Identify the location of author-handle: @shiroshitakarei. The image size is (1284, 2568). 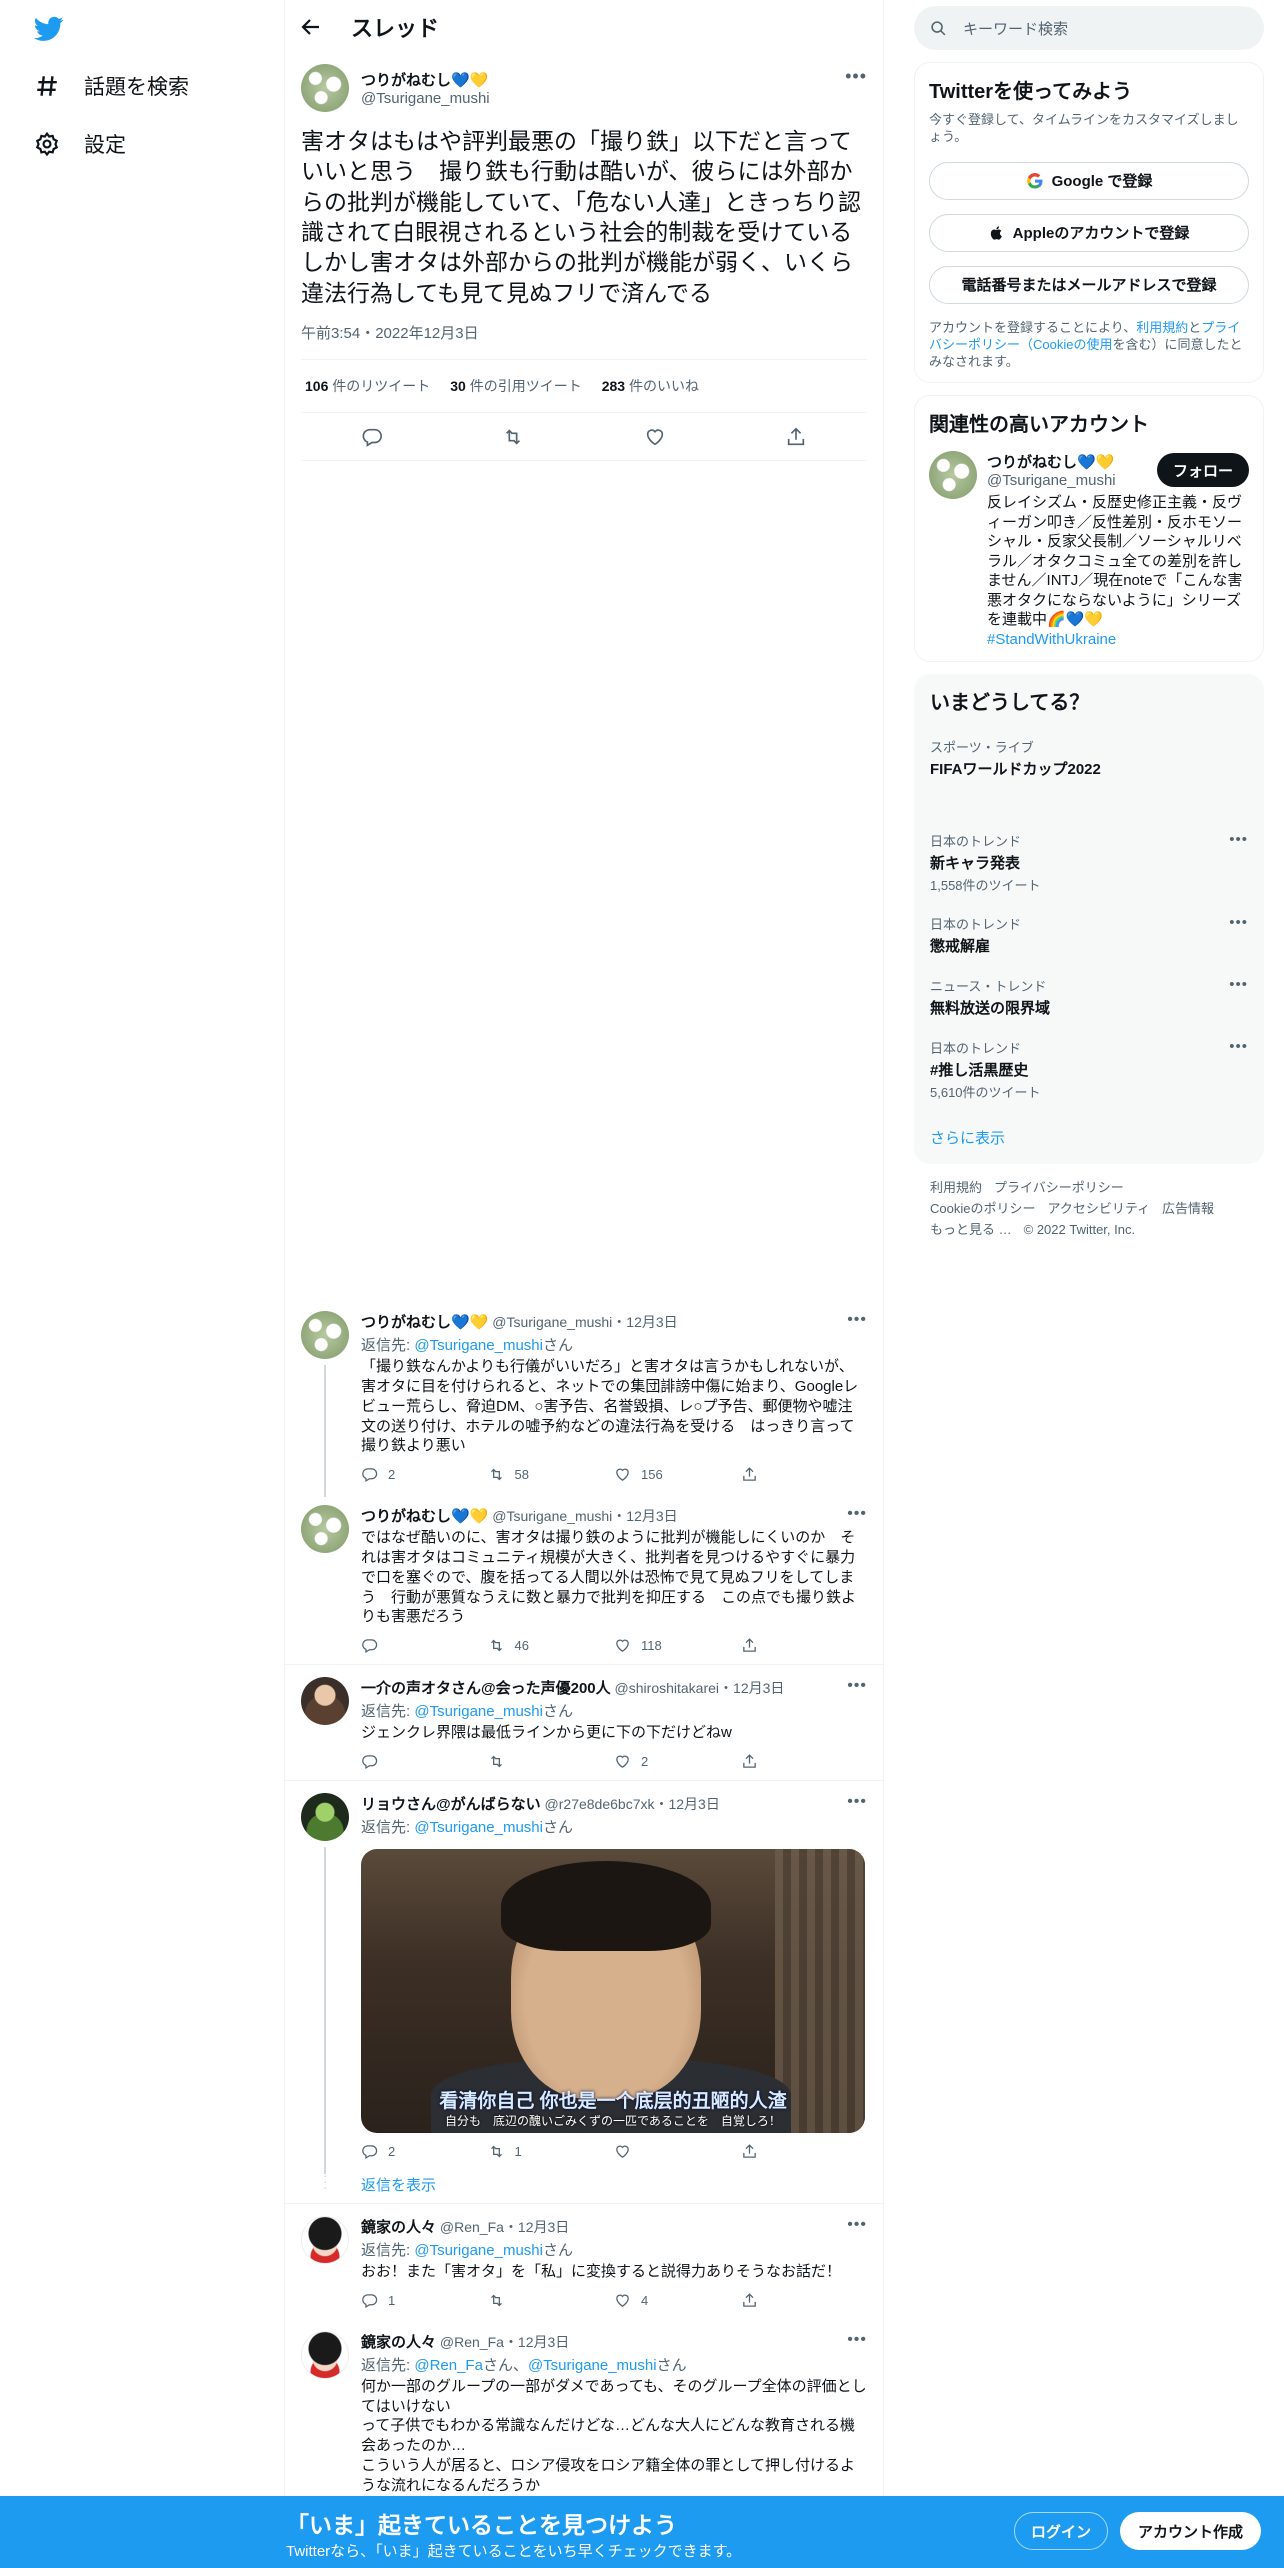
(667, 1688).